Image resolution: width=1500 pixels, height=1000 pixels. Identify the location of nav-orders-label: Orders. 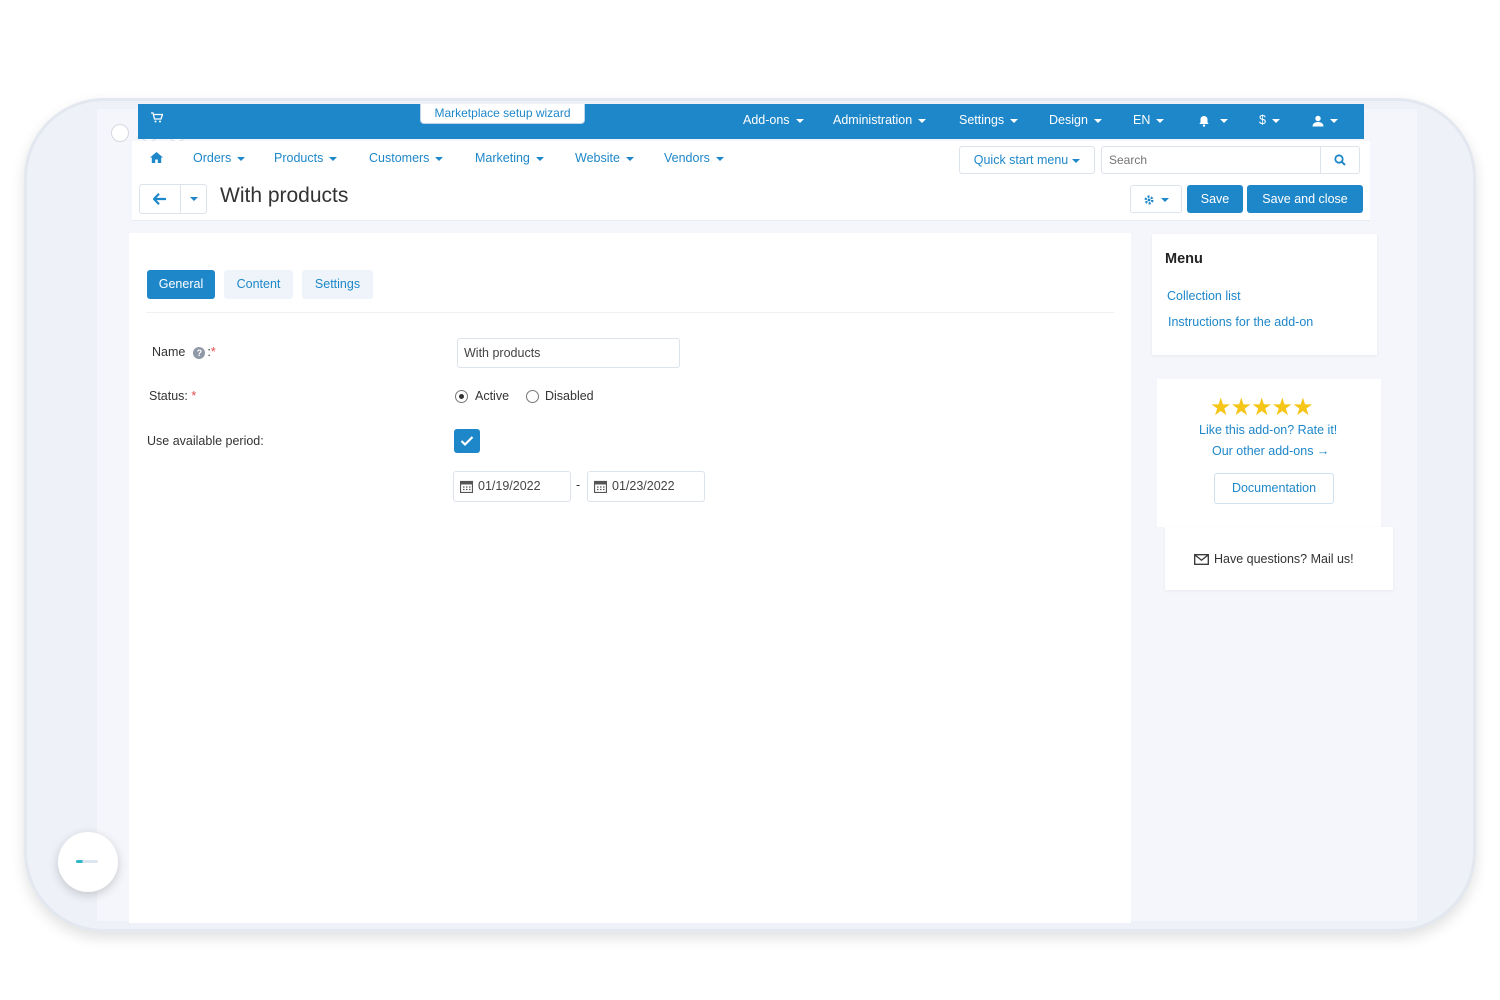
(212, 158).